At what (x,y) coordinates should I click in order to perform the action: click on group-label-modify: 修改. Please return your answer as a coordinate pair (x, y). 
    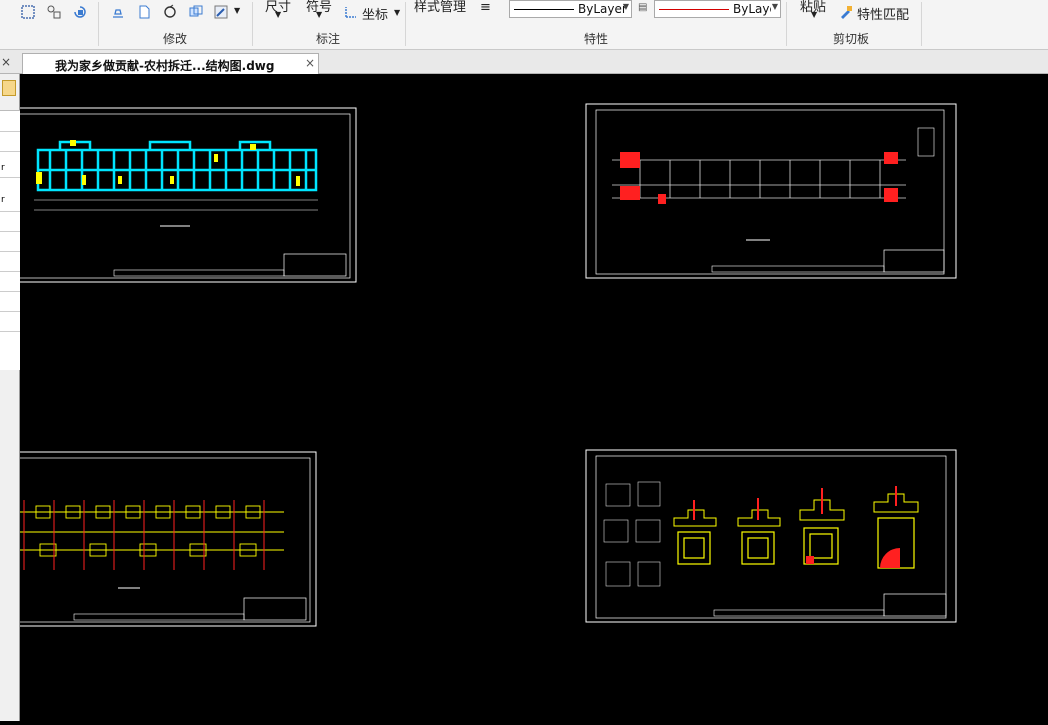
    Looking at the image, I should click on (175, 39).